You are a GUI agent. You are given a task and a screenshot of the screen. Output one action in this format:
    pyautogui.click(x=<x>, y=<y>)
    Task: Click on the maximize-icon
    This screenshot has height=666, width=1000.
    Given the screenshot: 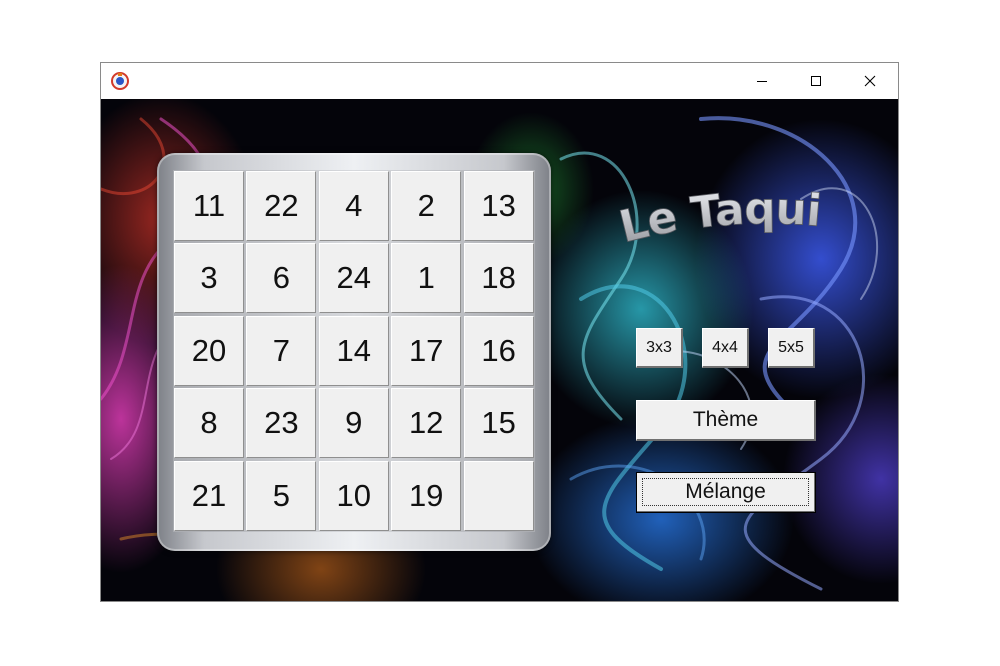 What is the action you would take?
    pyautogui.click(x=816, y=81)
    